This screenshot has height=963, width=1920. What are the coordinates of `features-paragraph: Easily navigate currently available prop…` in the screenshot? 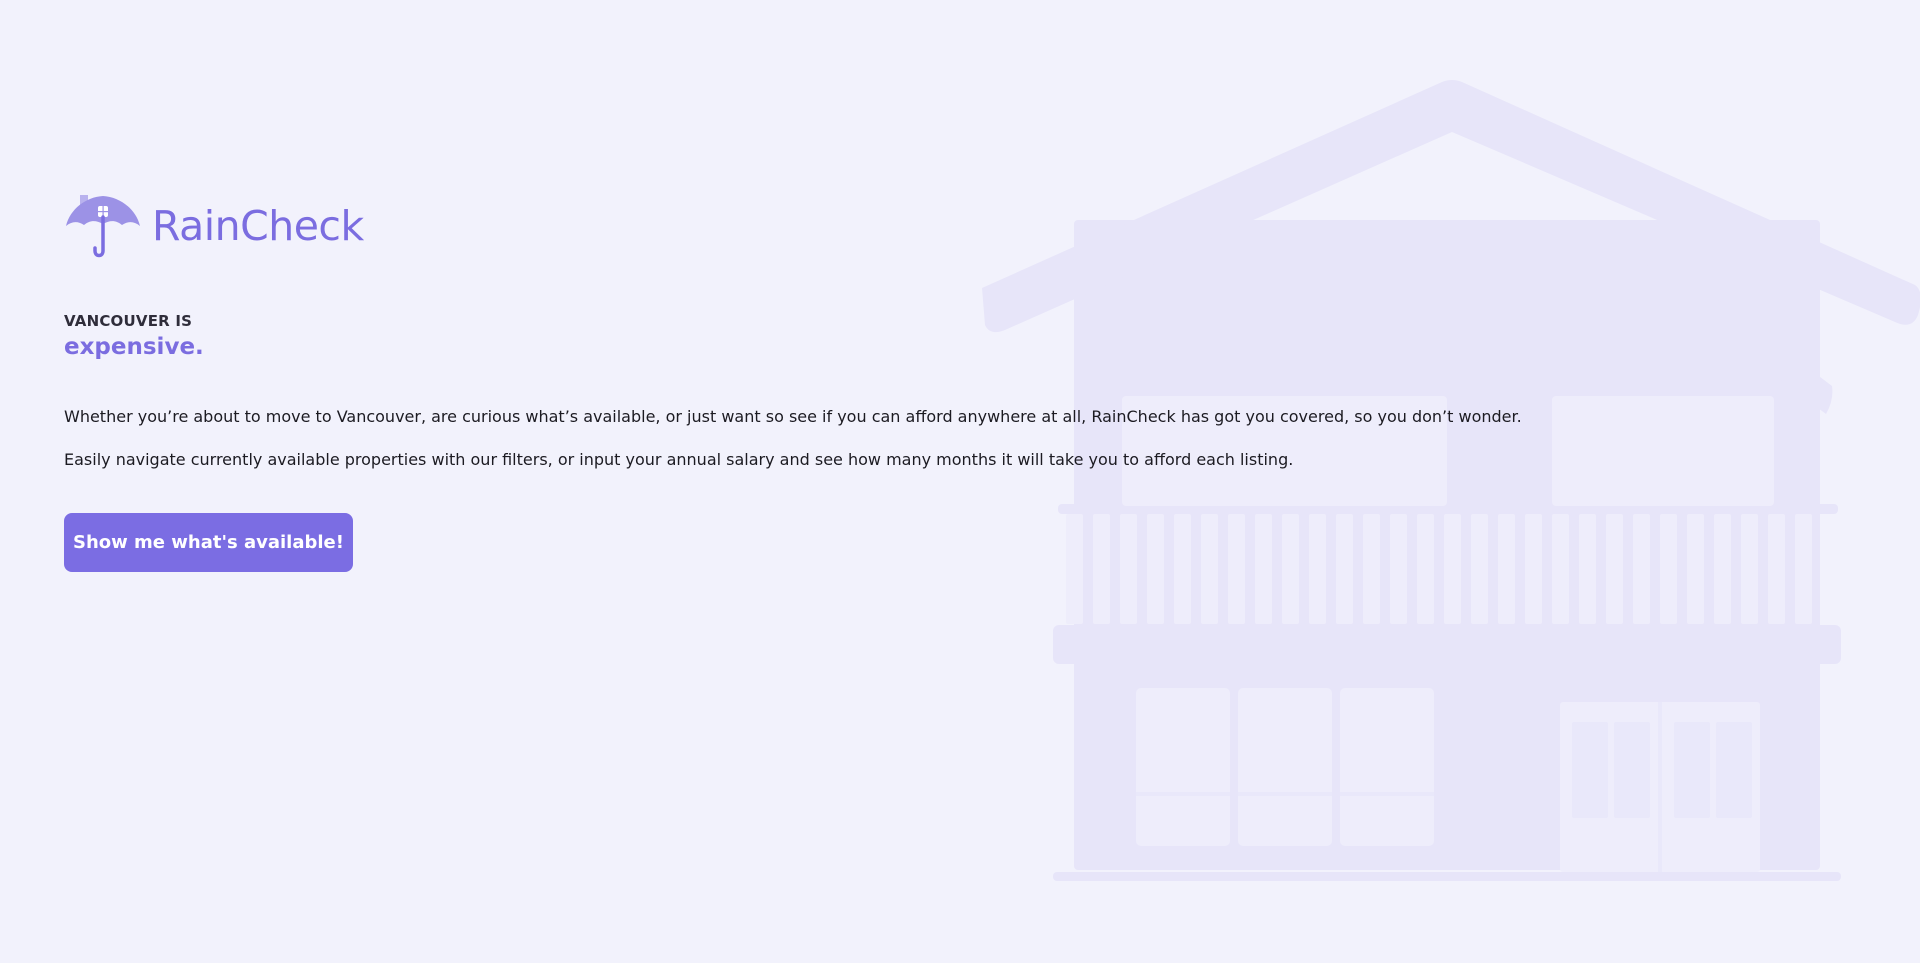 It's located at (679, 459).